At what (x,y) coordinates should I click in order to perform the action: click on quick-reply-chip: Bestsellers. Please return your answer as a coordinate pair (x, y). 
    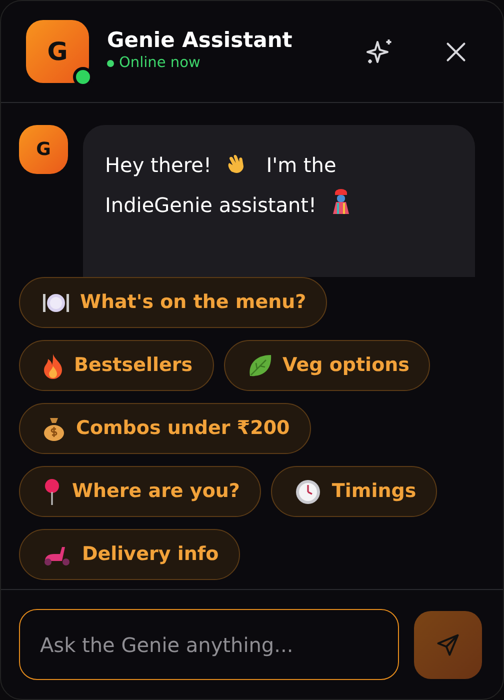
    Looking at the image, I should click on (116, 365).